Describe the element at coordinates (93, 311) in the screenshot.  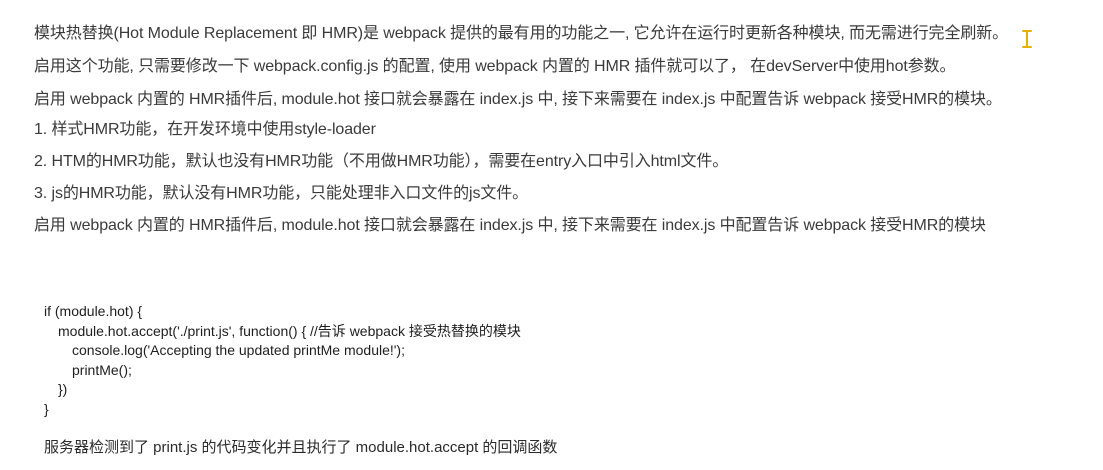
I see `code-line: if (module.hot) {` at that location.